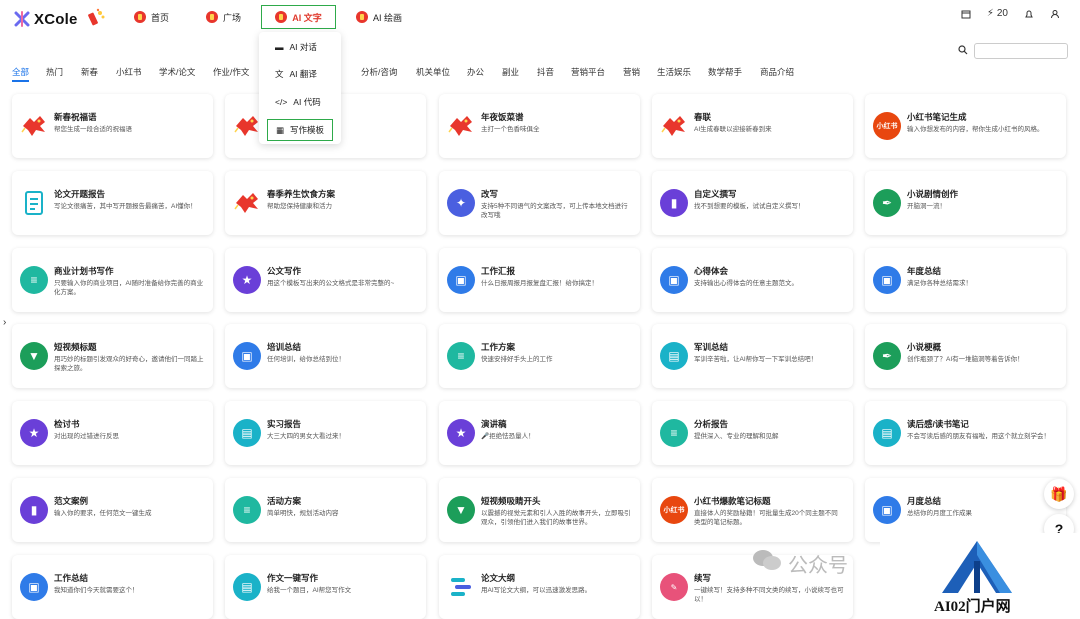  What do you see at coordinates (129, 288) in the screenshot?
I see `card-description: 只要输入你的商业项目，AI随时准备给你完善的商业化方案。` at bounding box center [129, 288].